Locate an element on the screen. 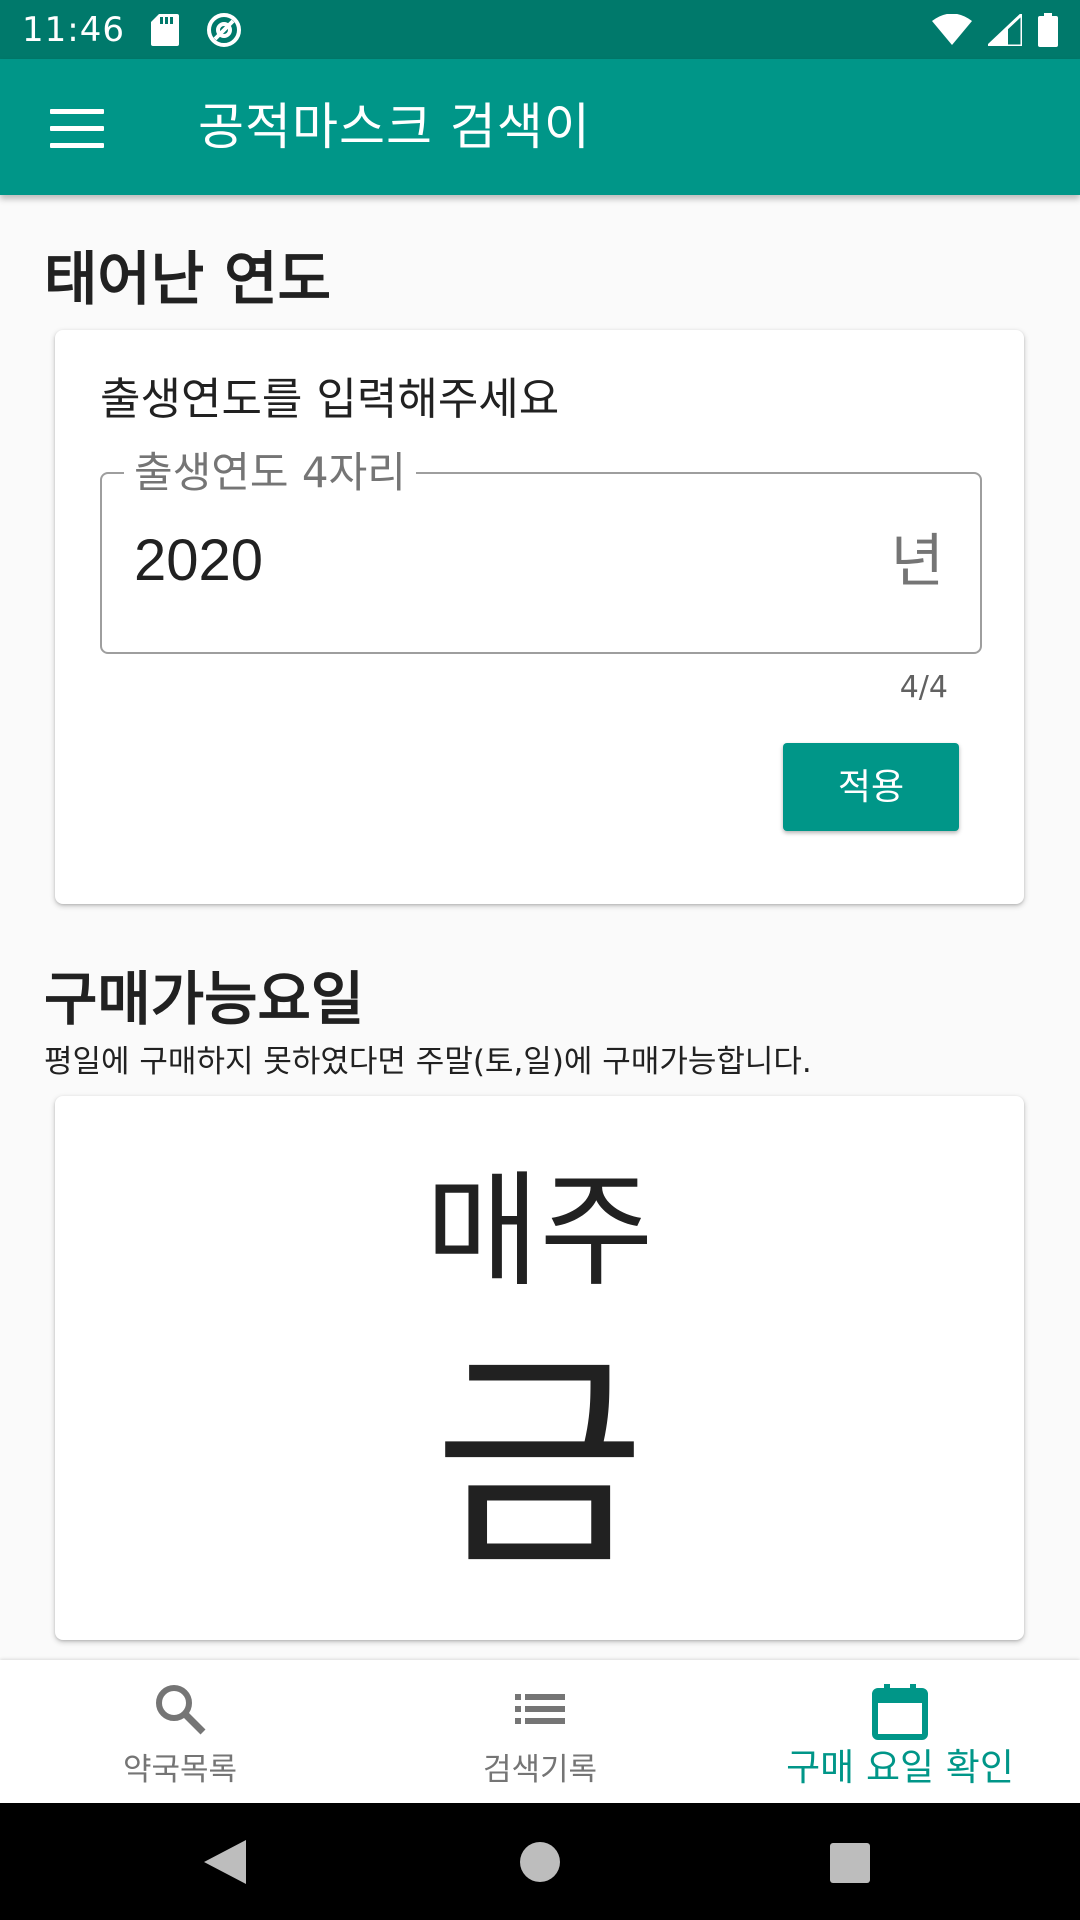 This screenshot has width=1080, height=1920. birth-year-prompt: 출생연도를 입력해주세요 is located at coordinates (330, 399).